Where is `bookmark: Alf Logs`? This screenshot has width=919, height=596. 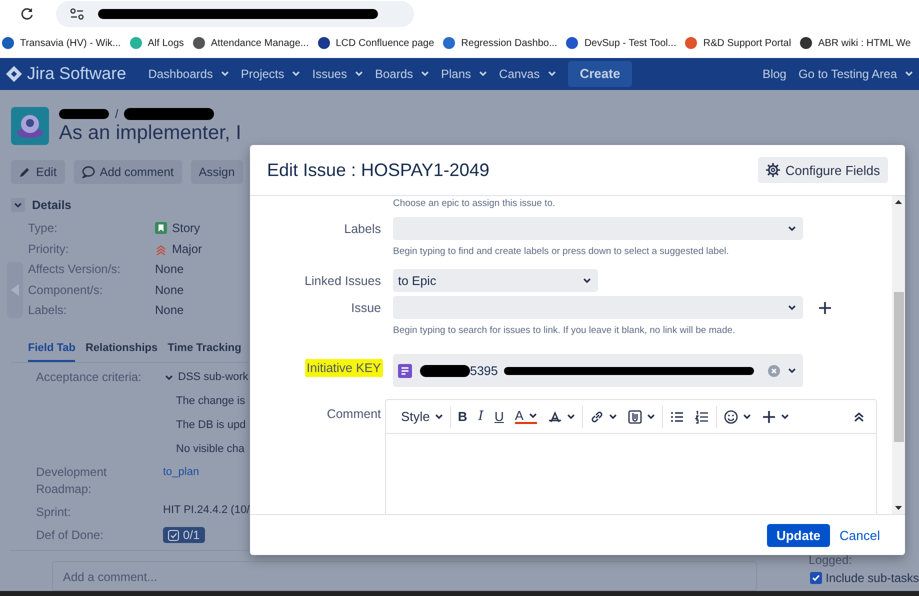 bookmark: Alf Logs is located at coordinates (157, 43).